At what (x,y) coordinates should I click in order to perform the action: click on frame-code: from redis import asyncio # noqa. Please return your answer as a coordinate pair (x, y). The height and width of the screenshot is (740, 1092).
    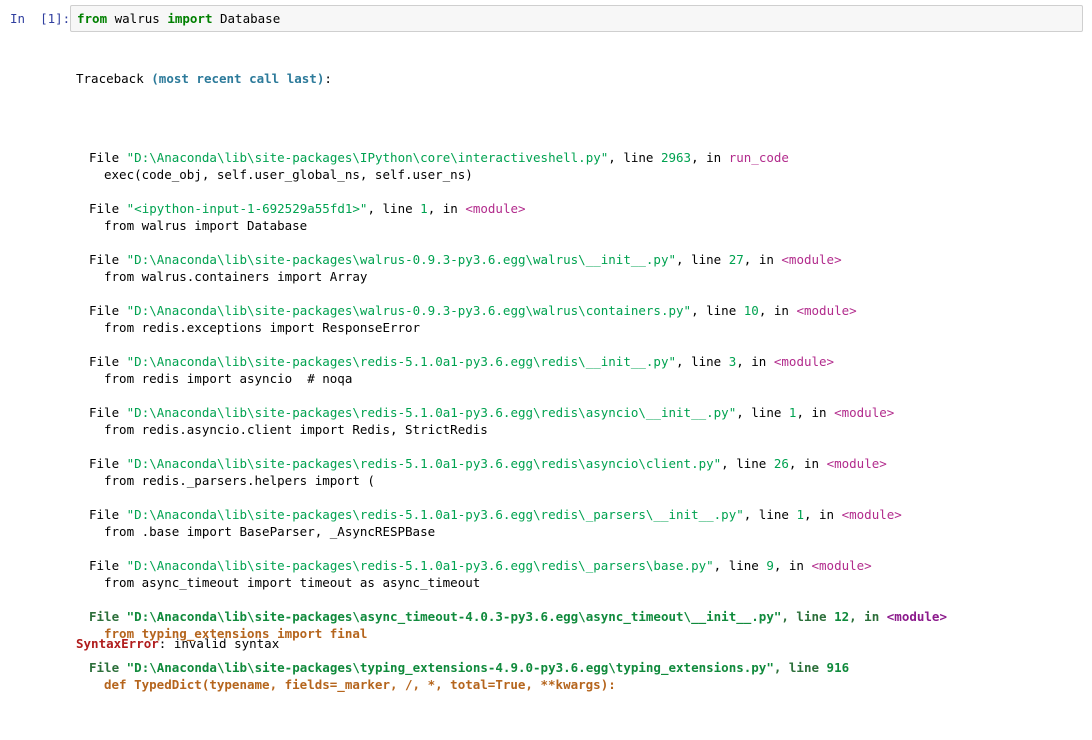
    Looking at the image, I should click on (581, 378).